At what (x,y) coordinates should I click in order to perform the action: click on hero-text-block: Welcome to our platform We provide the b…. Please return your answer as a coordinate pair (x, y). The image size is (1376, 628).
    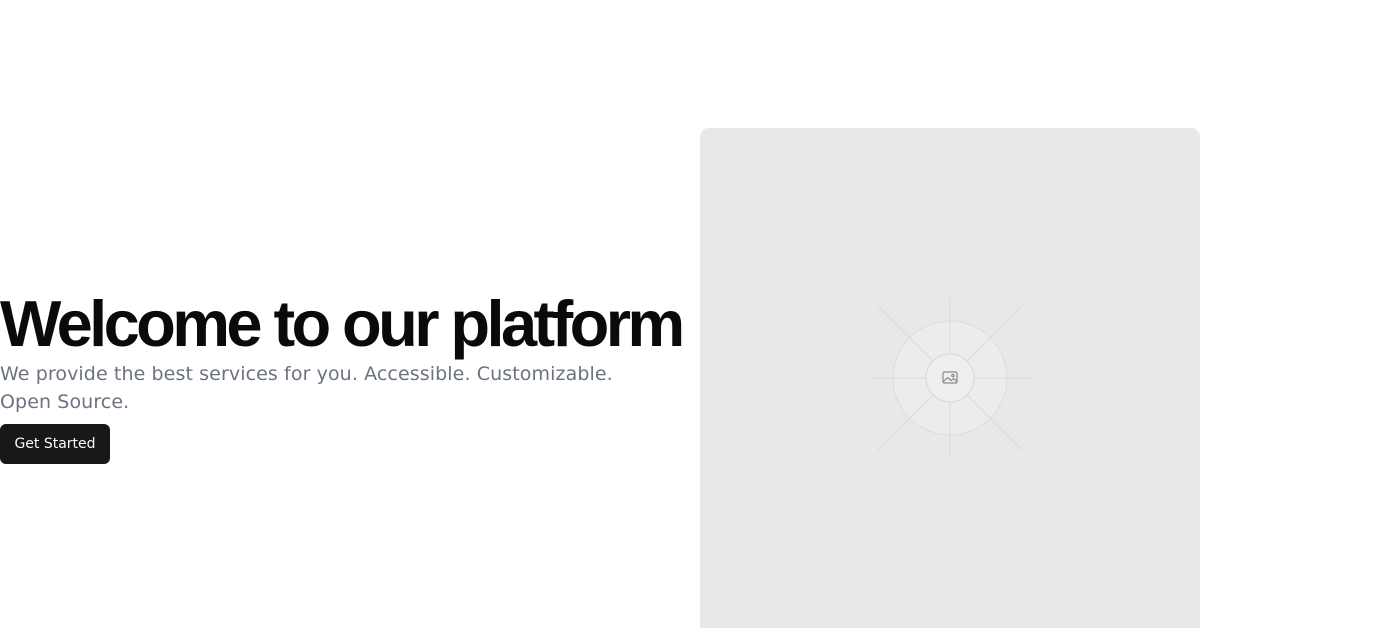
    Looking at the image, I should click on (342, 351).